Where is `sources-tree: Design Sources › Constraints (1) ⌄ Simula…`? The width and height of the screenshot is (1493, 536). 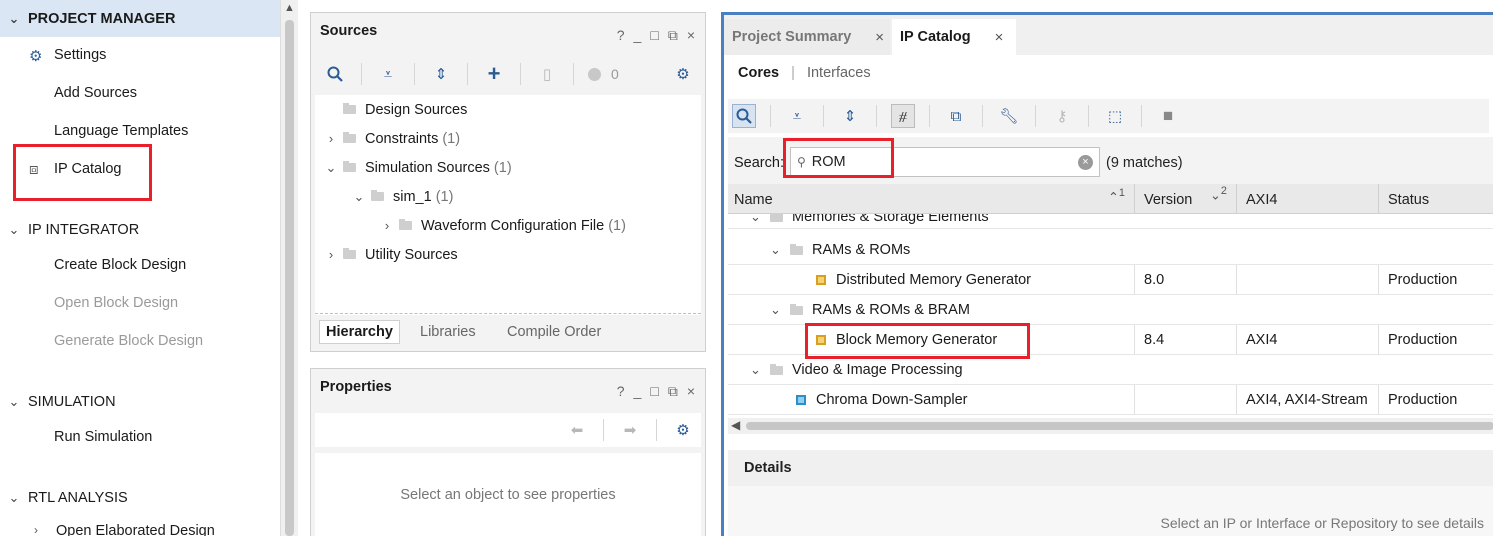
sources-tree: Design Sources › Constraints (1) ⌄ Simula… is located at coordinates (508, 205).